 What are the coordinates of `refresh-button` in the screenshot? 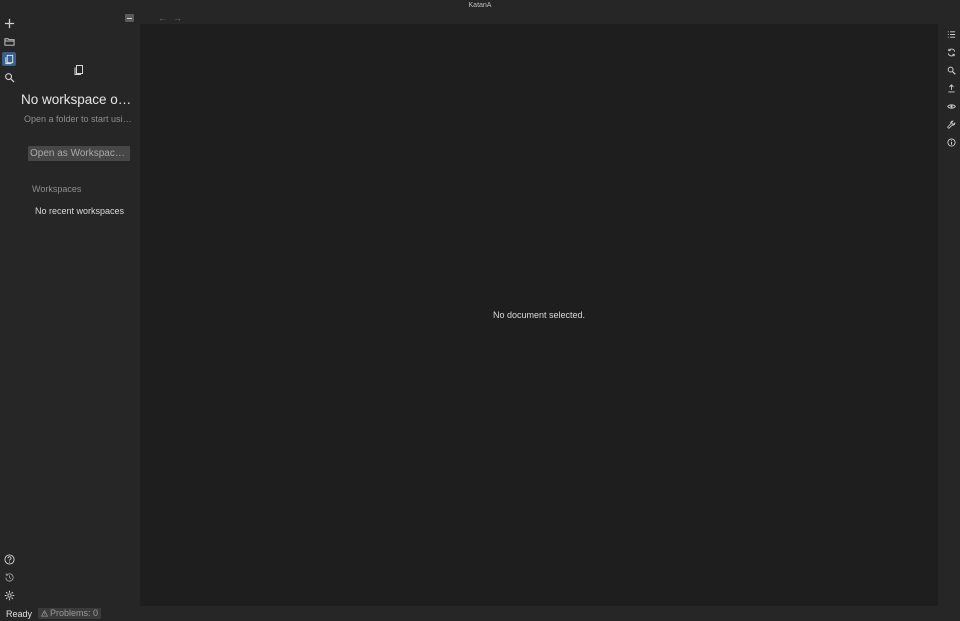 It's located at (951, 52).